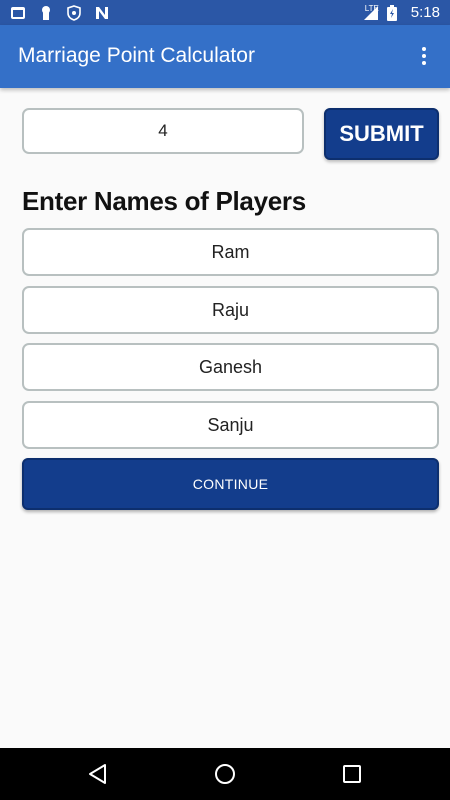 The height and width of the screenshot is (800, 450). I want to click on recents-icon, so click(352, 774).